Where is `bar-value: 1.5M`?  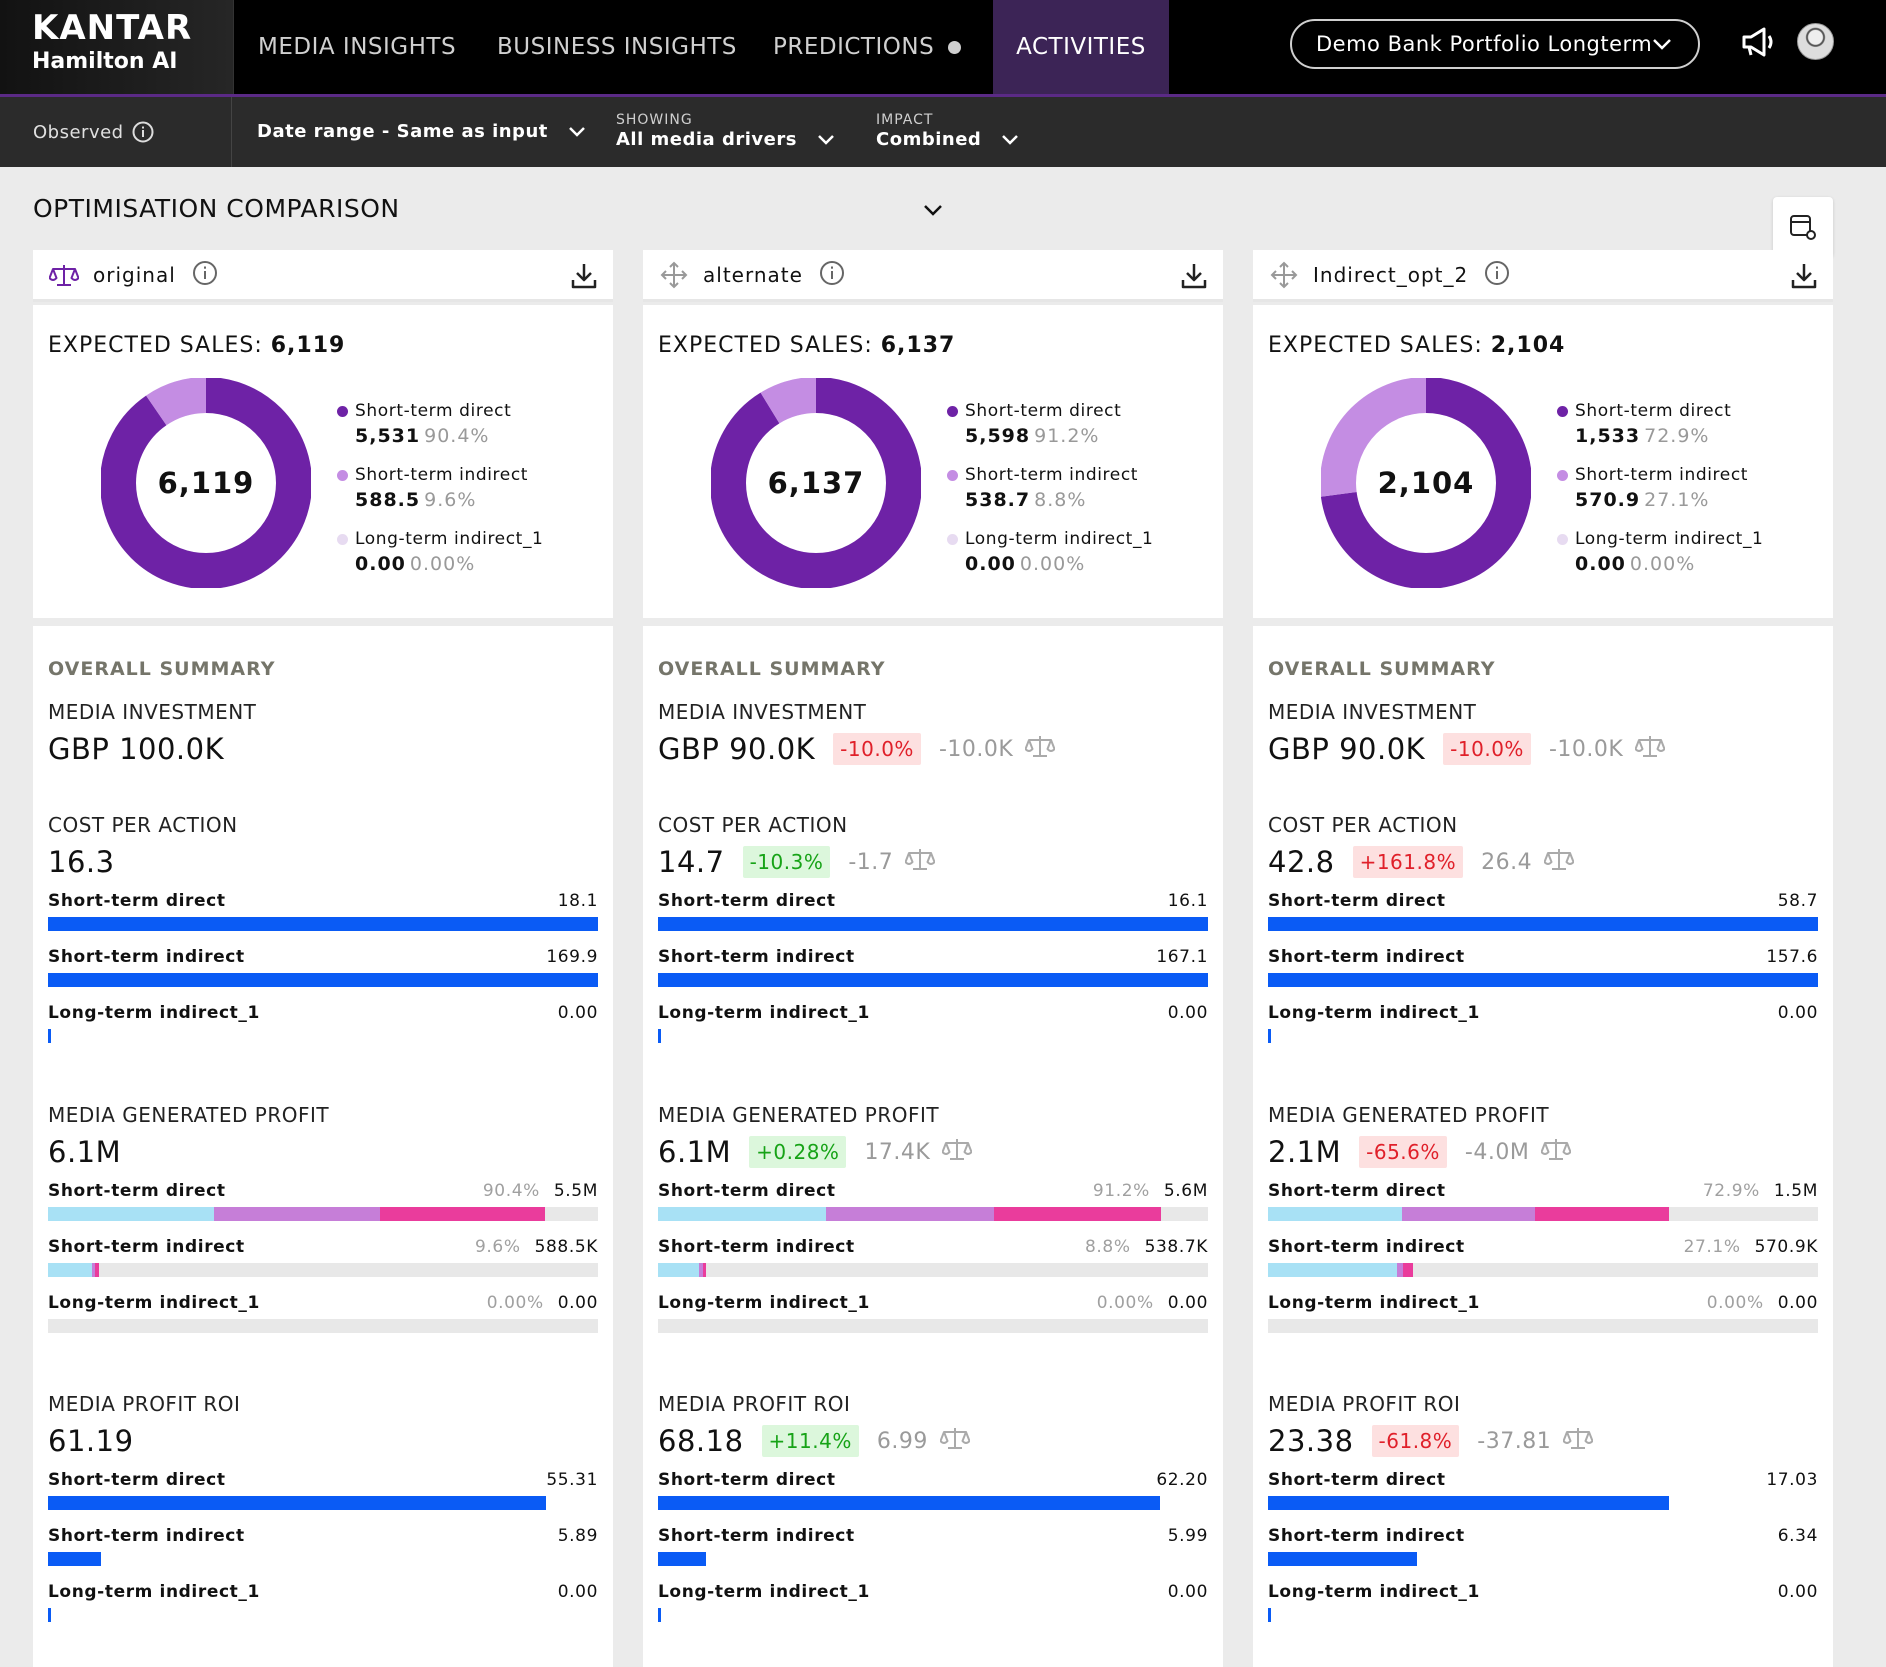
bar-value: 1.5M is located at coordinates (1795, 1191).